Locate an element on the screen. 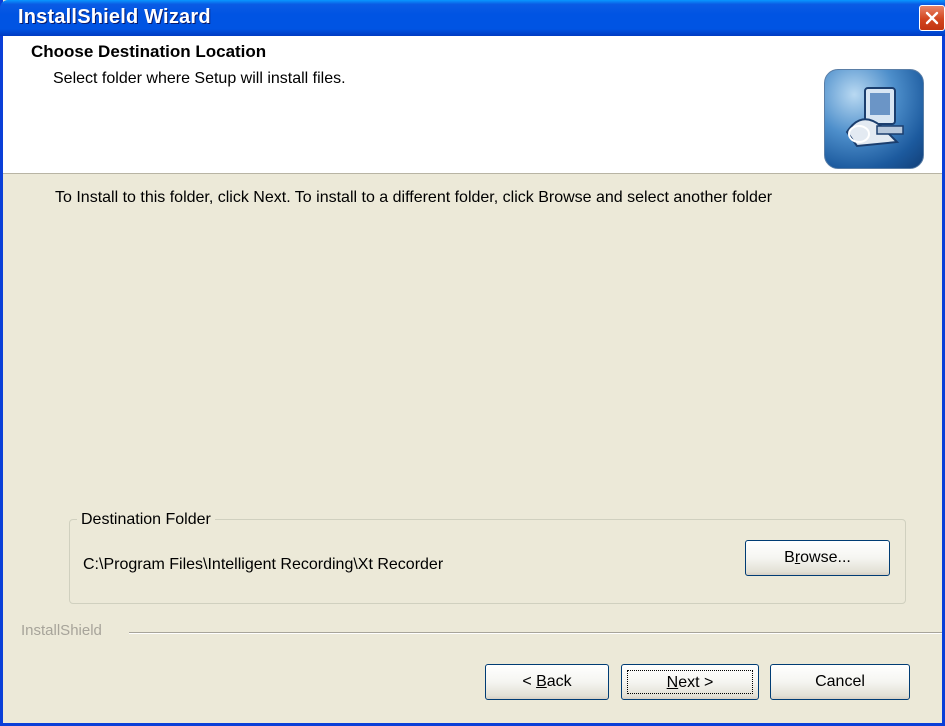 This screenshot has width=945, height=726. next-button: Next > is located at coordinates (690, 682).